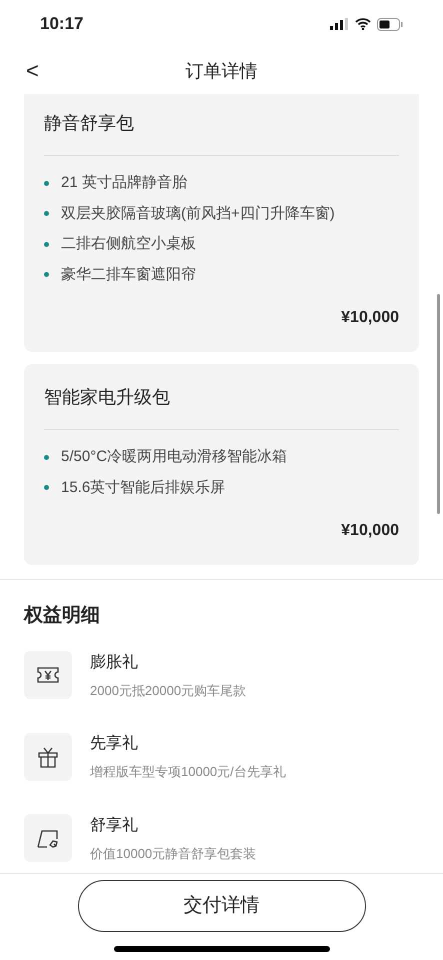 The image size is (443, 960). What do you see at coordinates (32, 71) in the screenshot?
I see `back-button: <` at bounding box center [32, 71].